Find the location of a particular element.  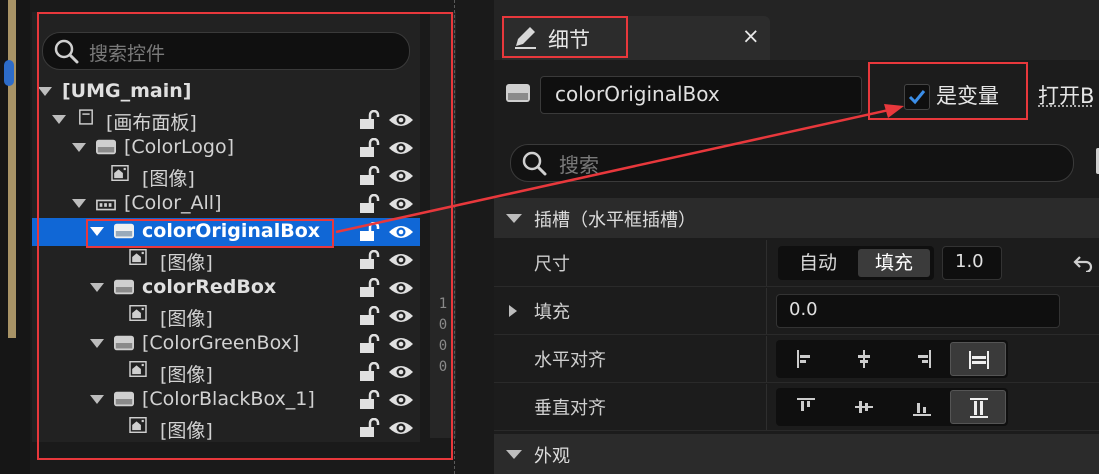

annotation-arrow is located at coordinates (619, 169).